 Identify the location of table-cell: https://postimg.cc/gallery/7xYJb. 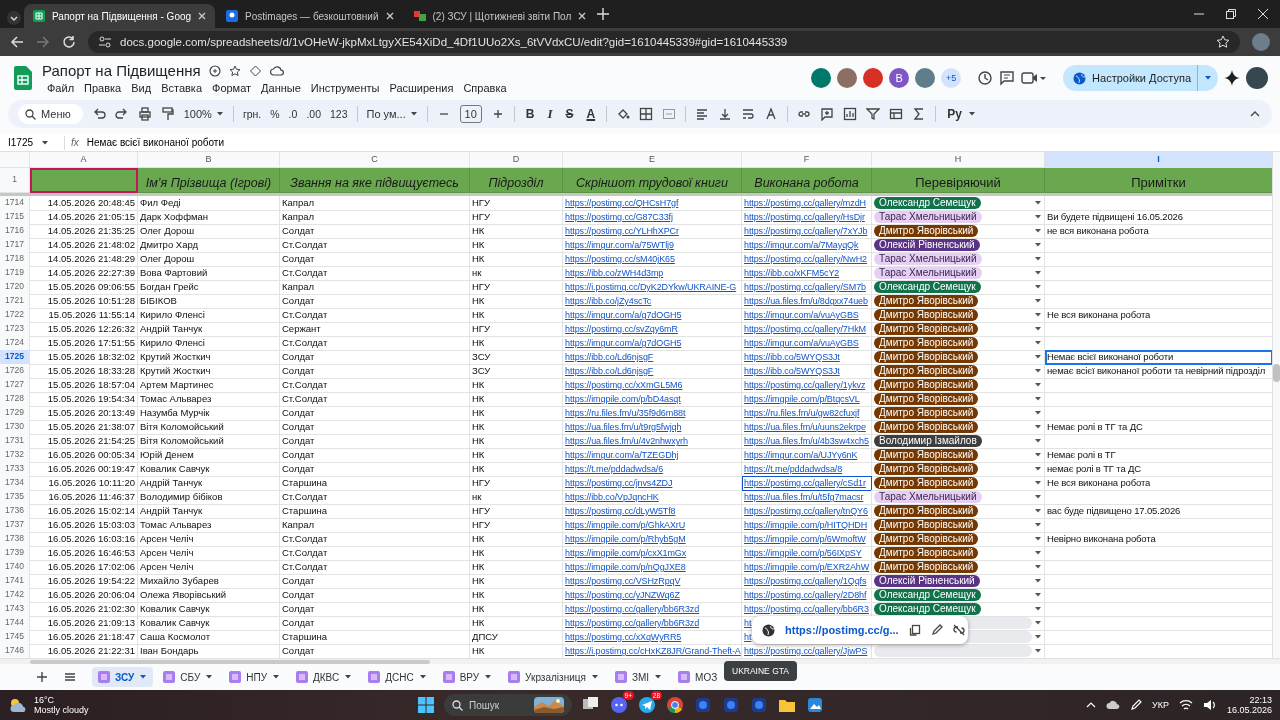
(807, 231).